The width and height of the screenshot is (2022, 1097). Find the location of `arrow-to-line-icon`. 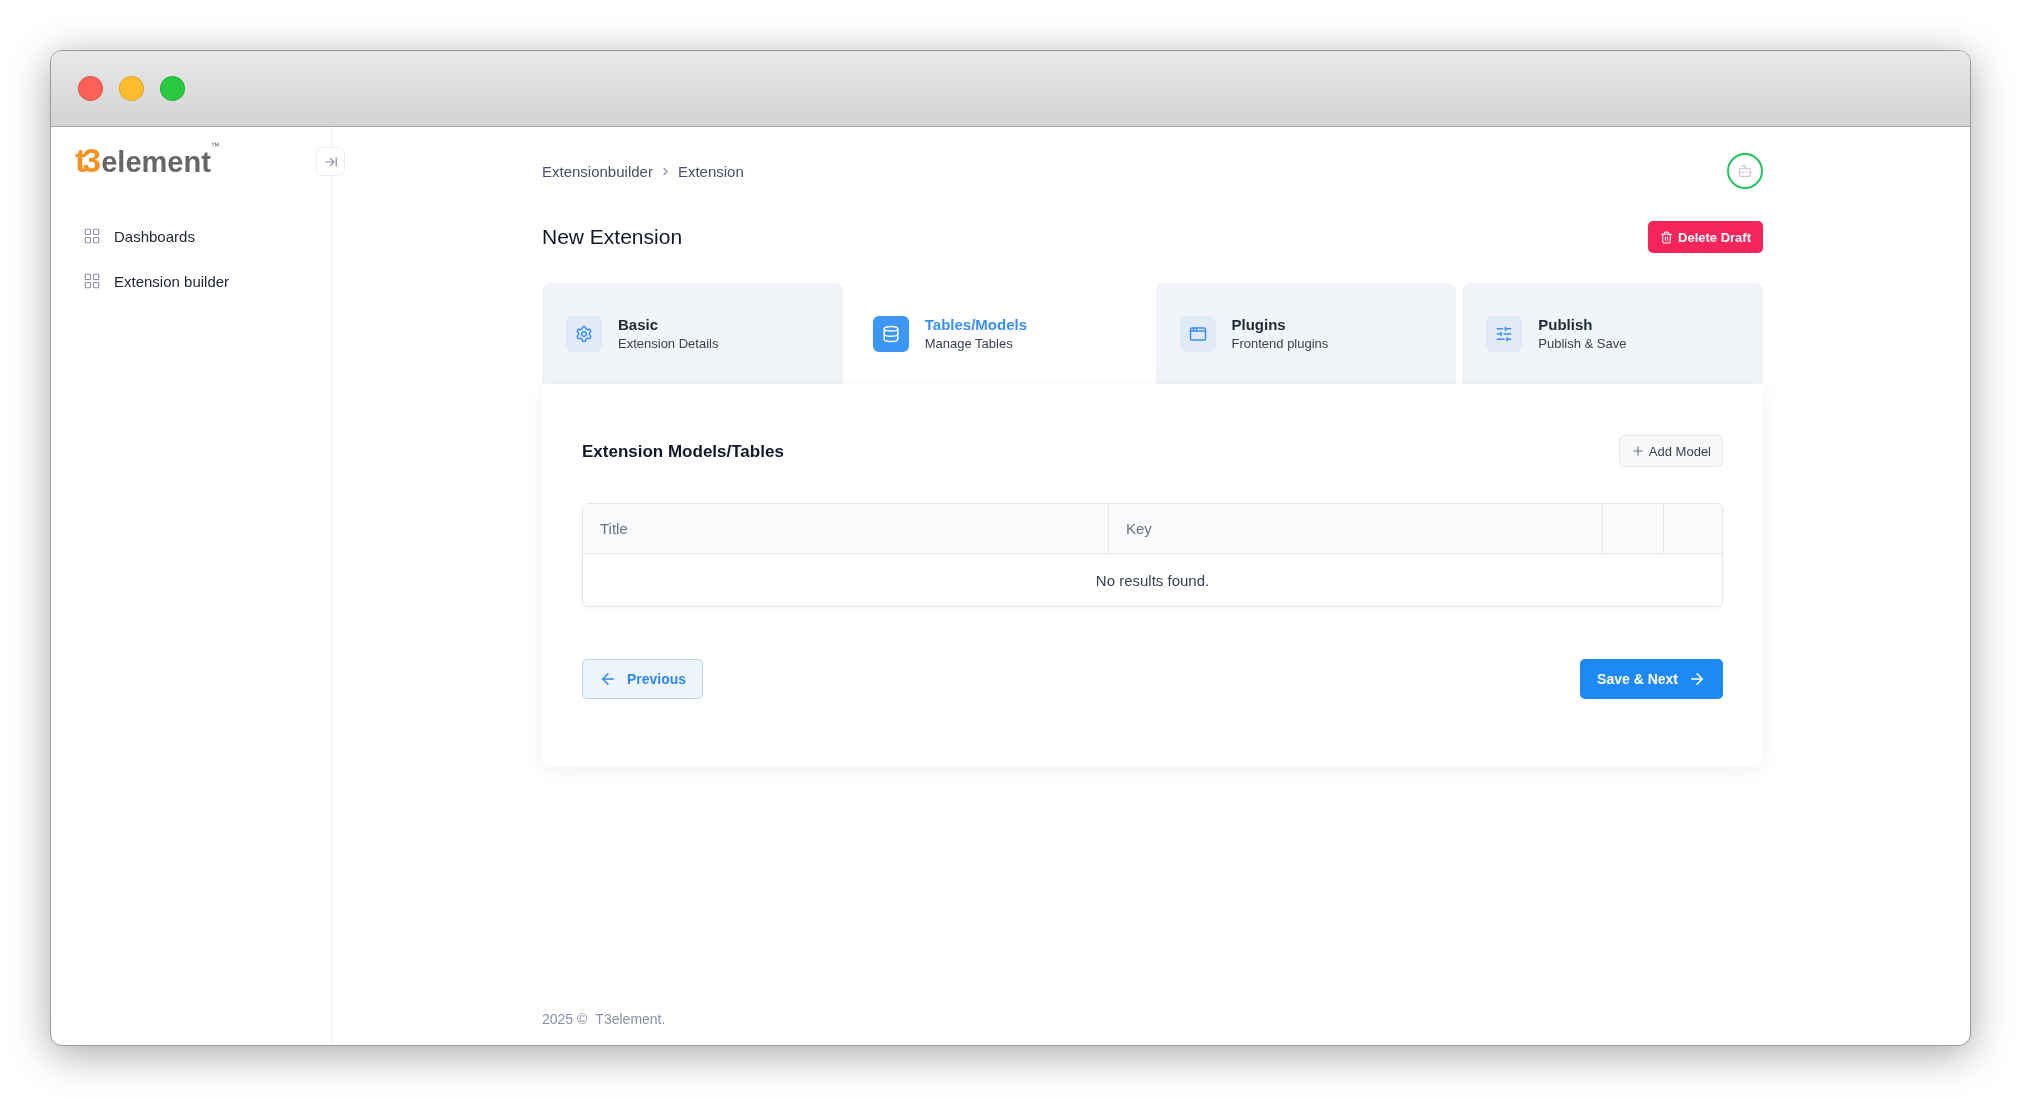

arrow-to-line-icon is located at coordinates (330, 161).